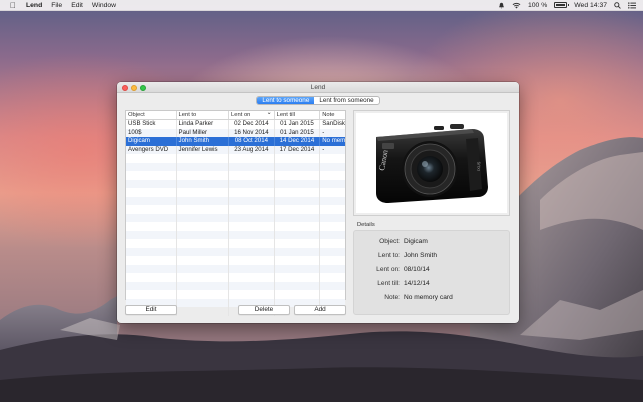 The height and width of the screenshot is (402, 643). What do you see at coordinates (286, 100) in the screenshot?
I see `tab-lent-to-someone: Lent to someone` at bounding box center [286, 100].